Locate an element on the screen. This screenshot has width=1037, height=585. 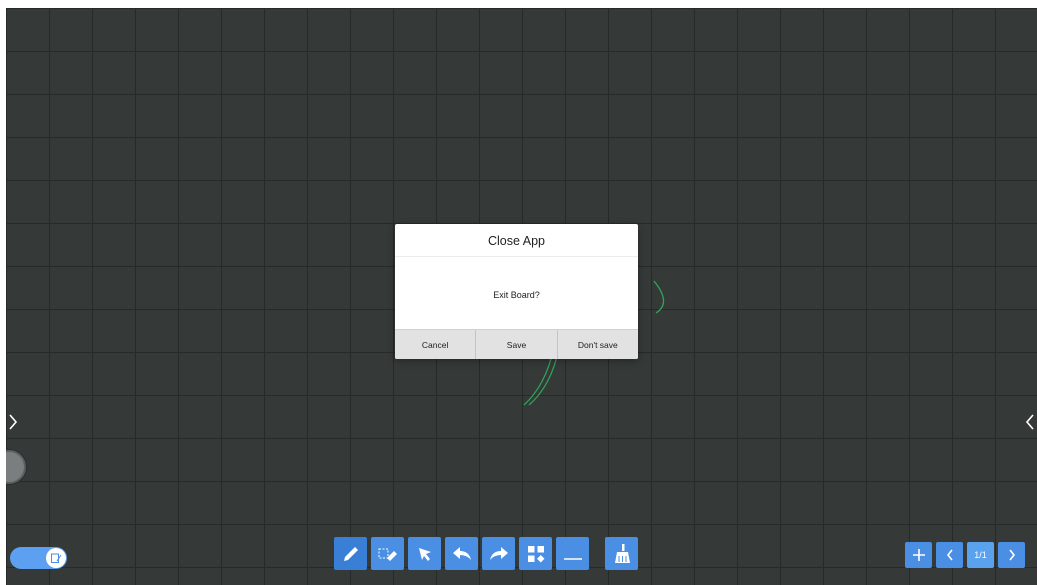
add-page-button is located at coordinates (918, 555).